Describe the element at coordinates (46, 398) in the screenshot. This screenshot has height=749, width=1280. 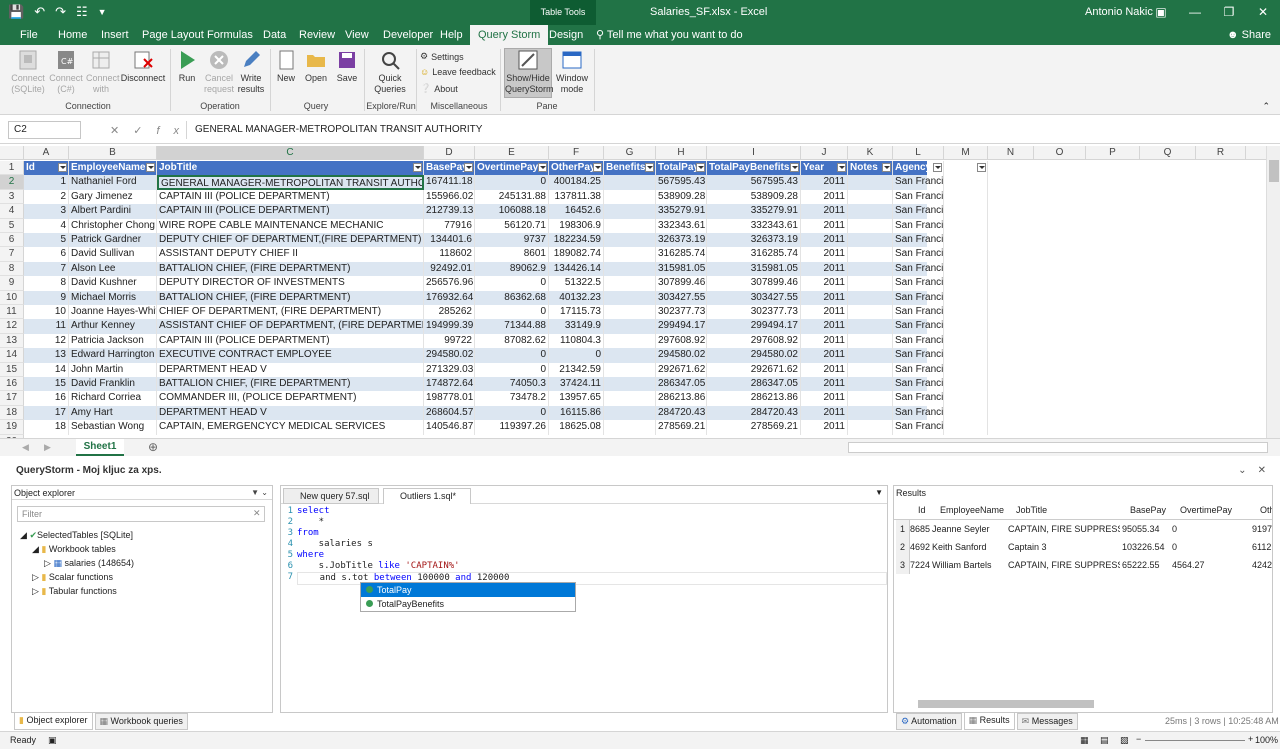
I see `table-cell: 16` at that location.